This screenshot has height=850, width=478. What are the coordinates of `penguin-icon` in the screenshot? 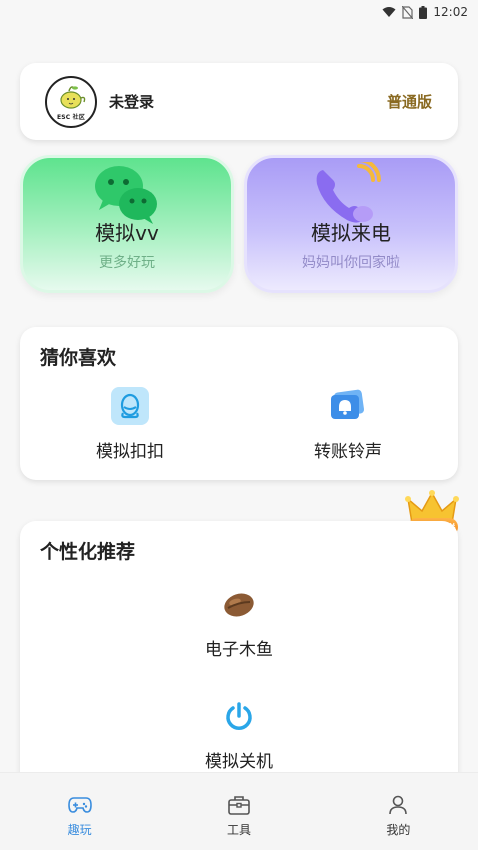 It's located at (130, 406).